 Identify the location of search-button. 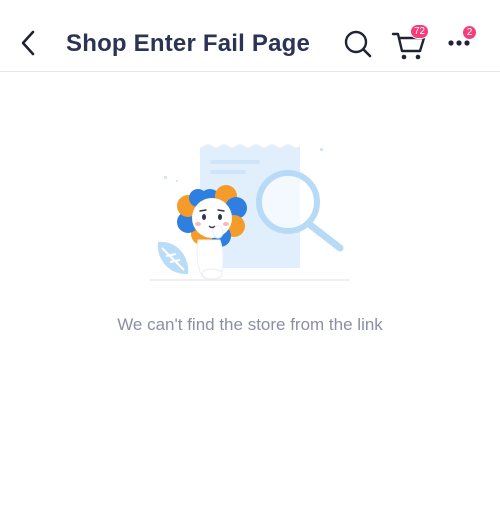
(358, 44).